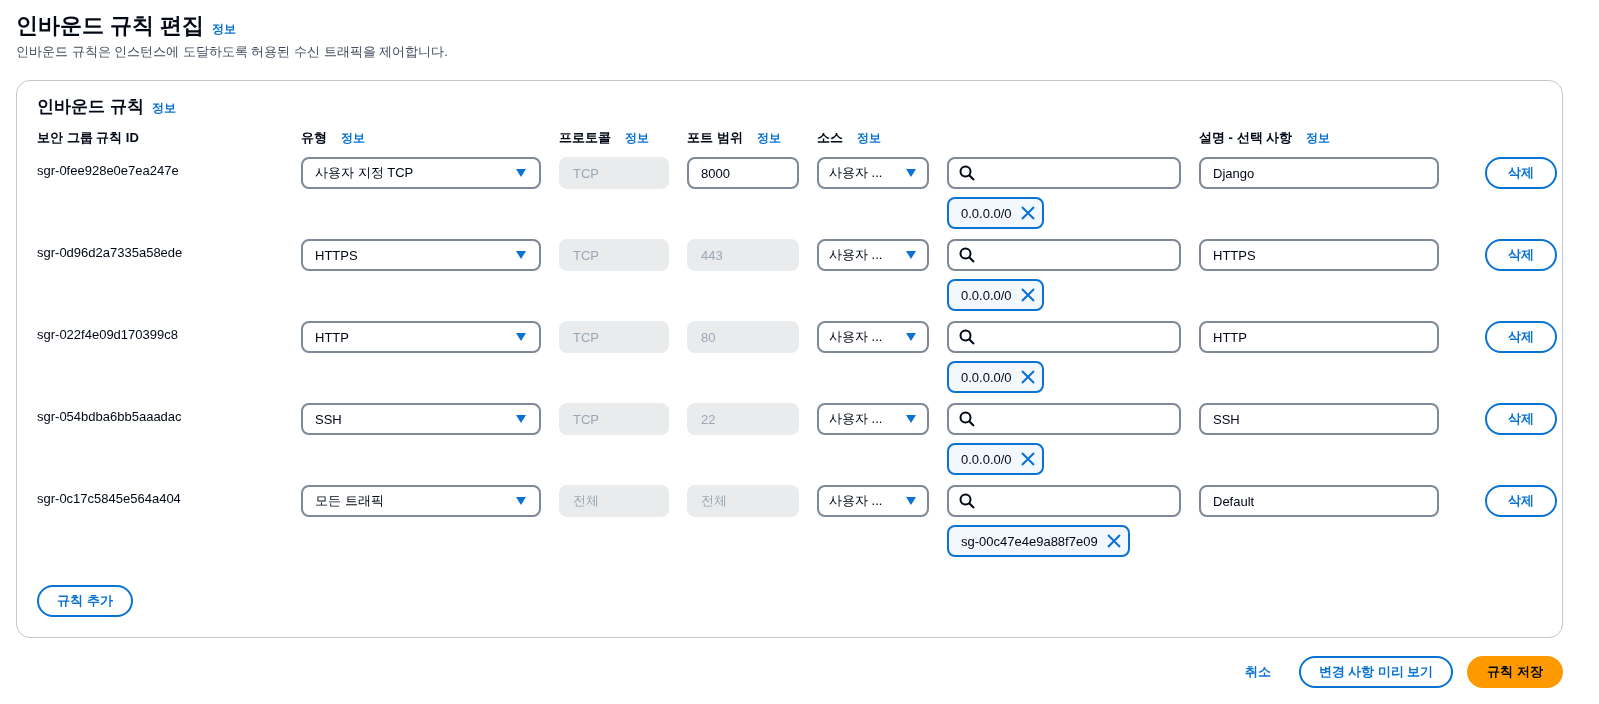 Image resolution: width=1599 pixels, height=704 pixels. Describe the element at coordinates (1257, 672) in the screenshot. I see `cancel-link: 취소` at that location.